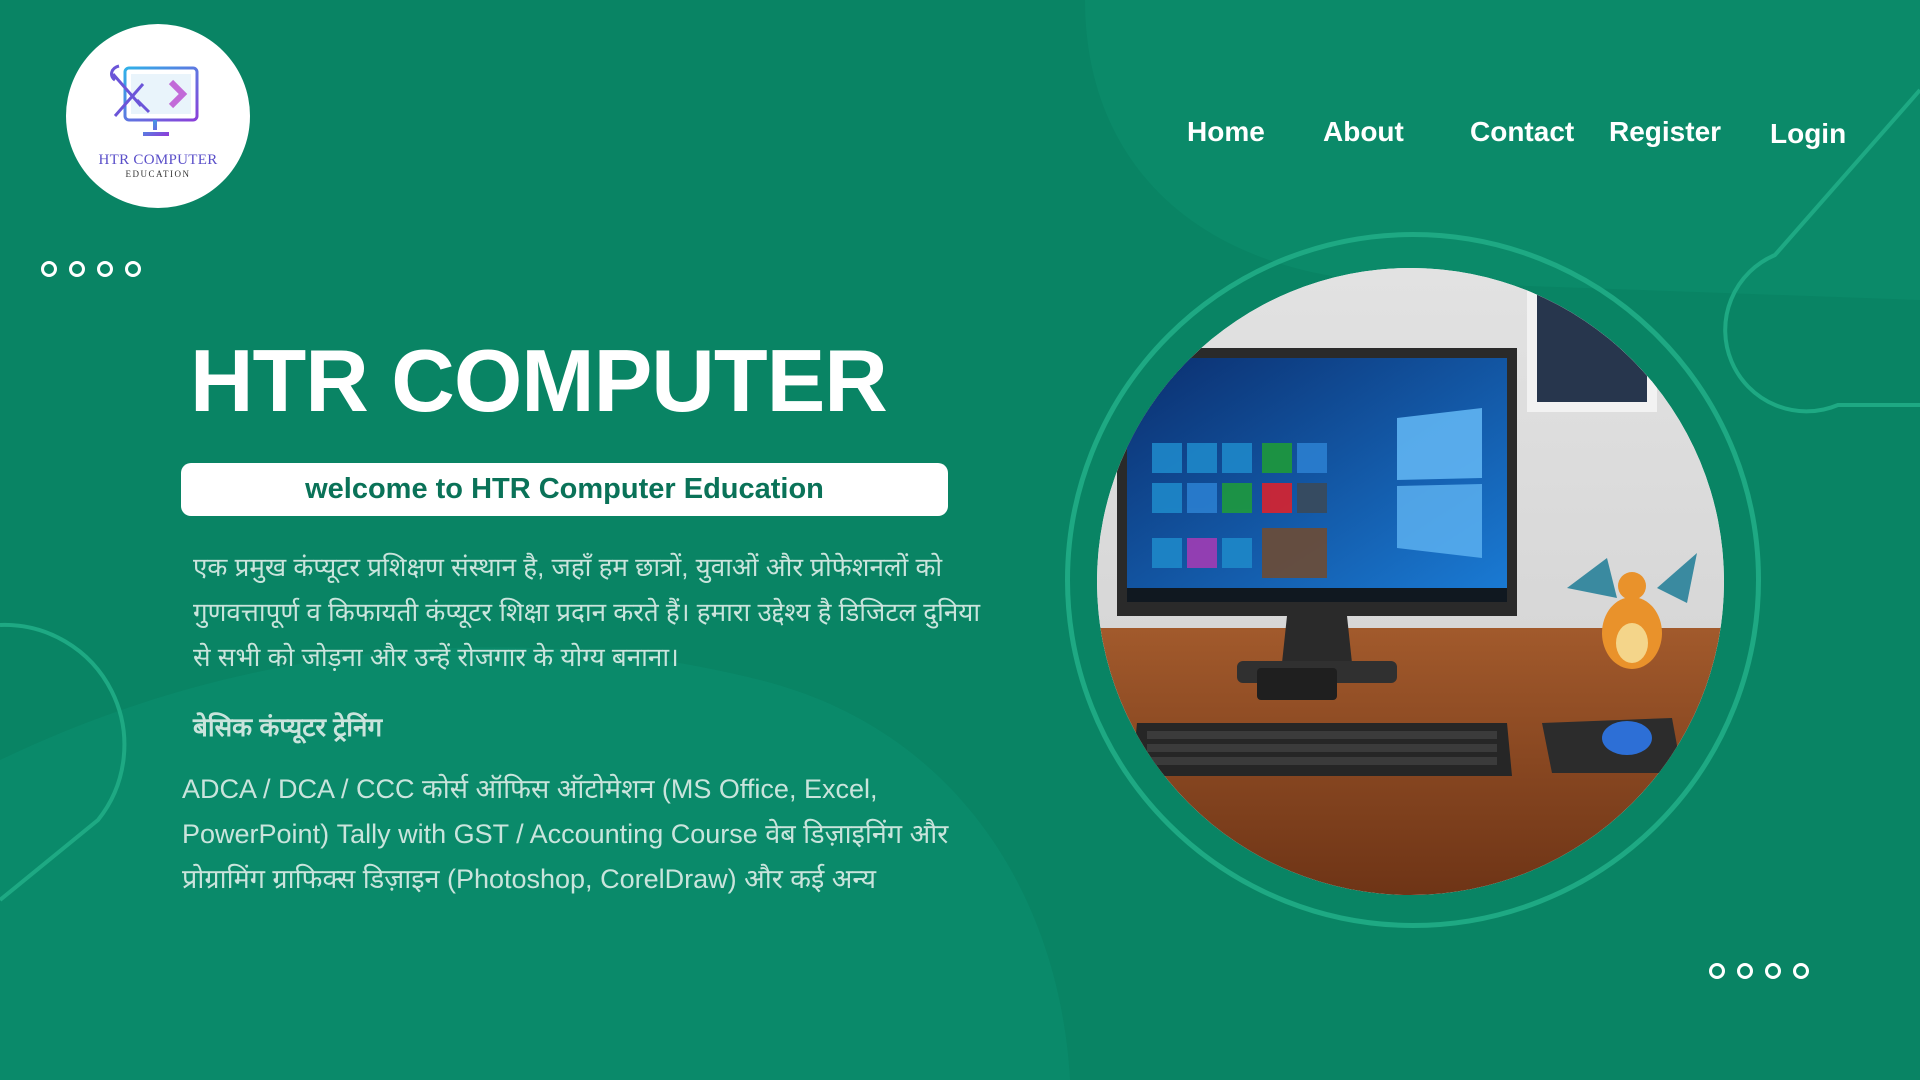  What do you see at coordinates (1759, 971) in the screenshot?
I see `decorative-dots-bottom` at bounding box center [1759, 971].